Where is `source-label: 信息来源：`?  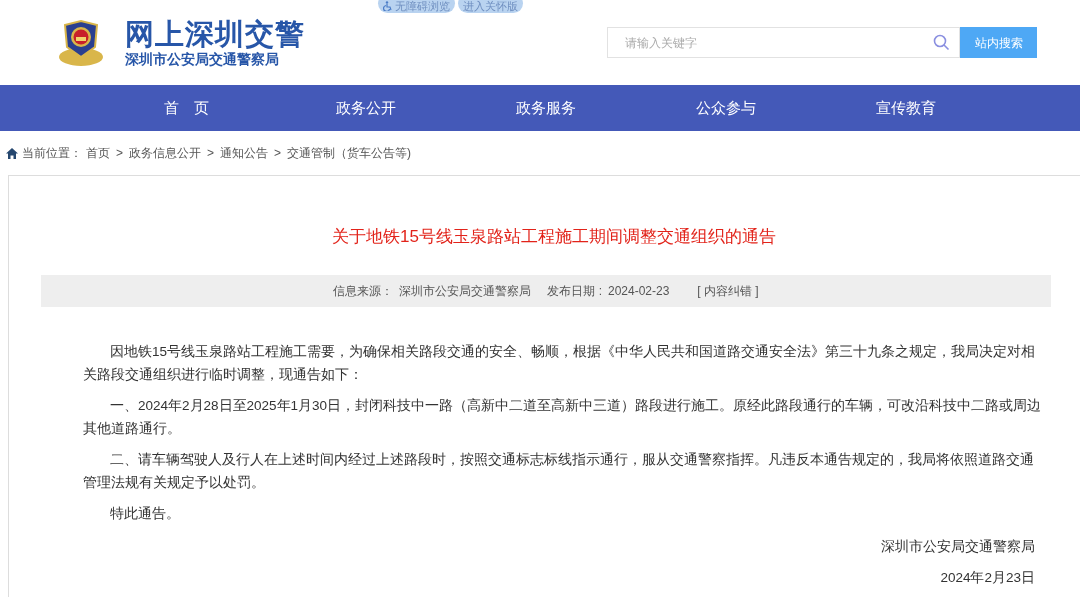 source-label: 信息来源： is located at coordinates (363, 291).